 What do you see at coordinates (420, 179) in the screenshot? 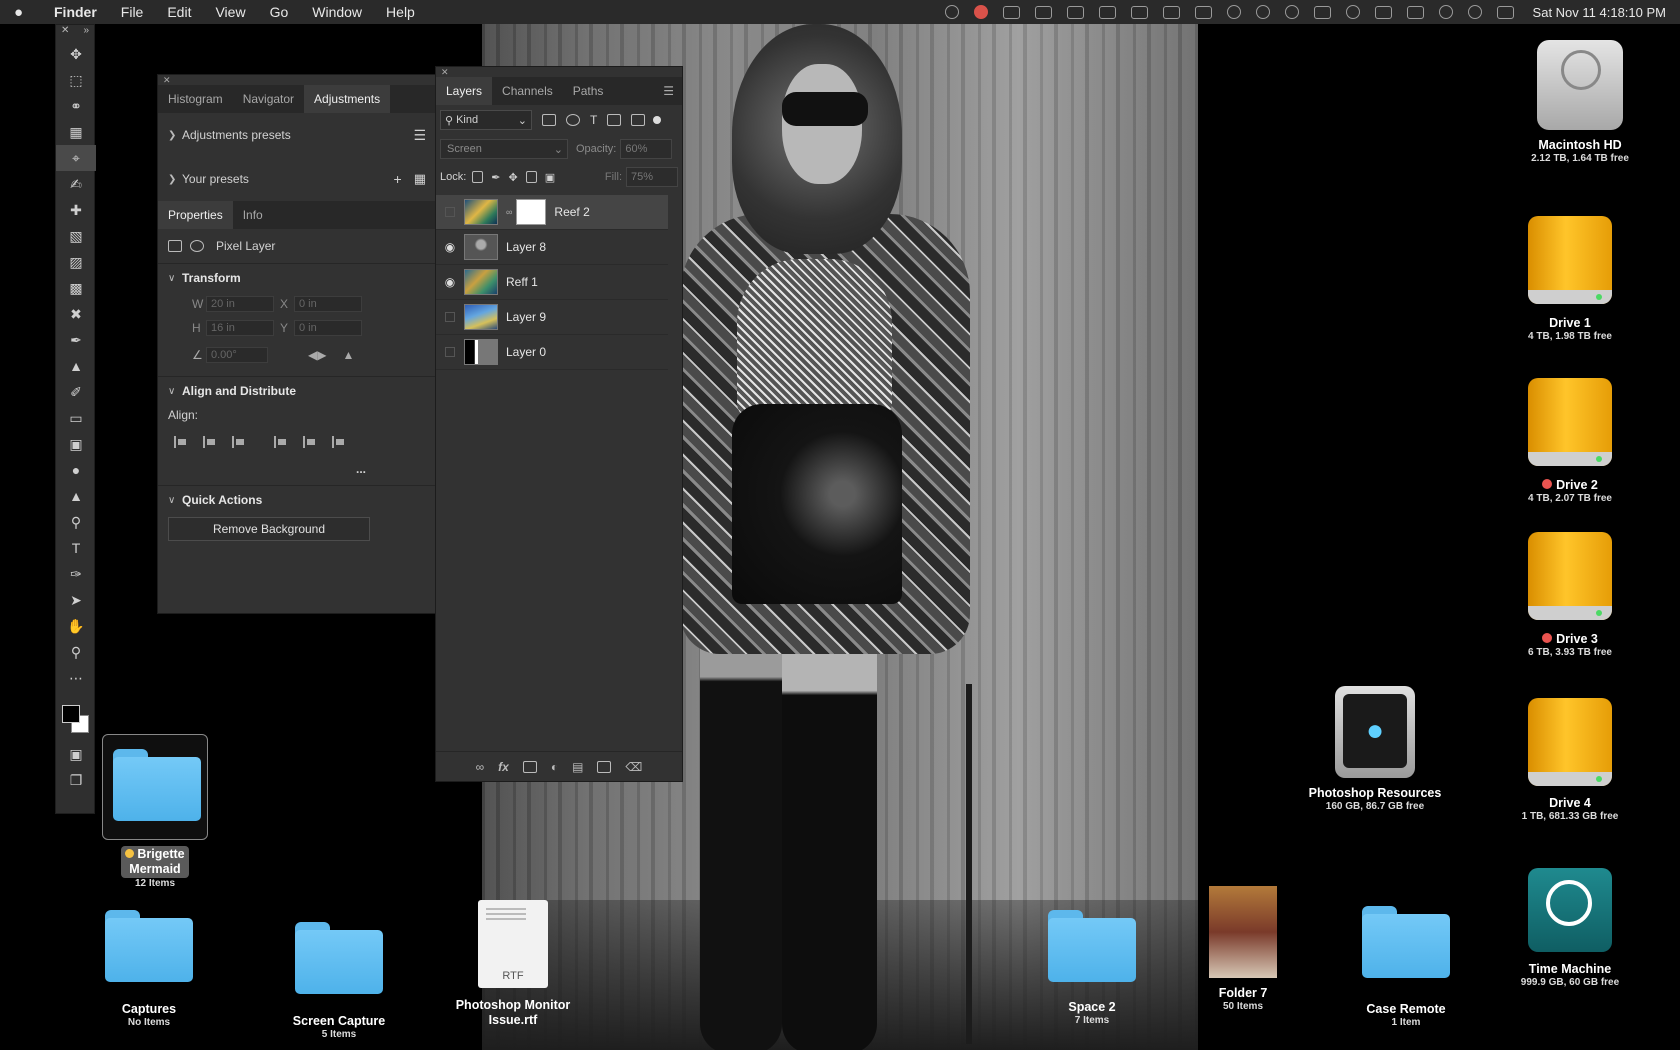
I see `grid-view-icon: ▦` at bounding box center [420, 179].